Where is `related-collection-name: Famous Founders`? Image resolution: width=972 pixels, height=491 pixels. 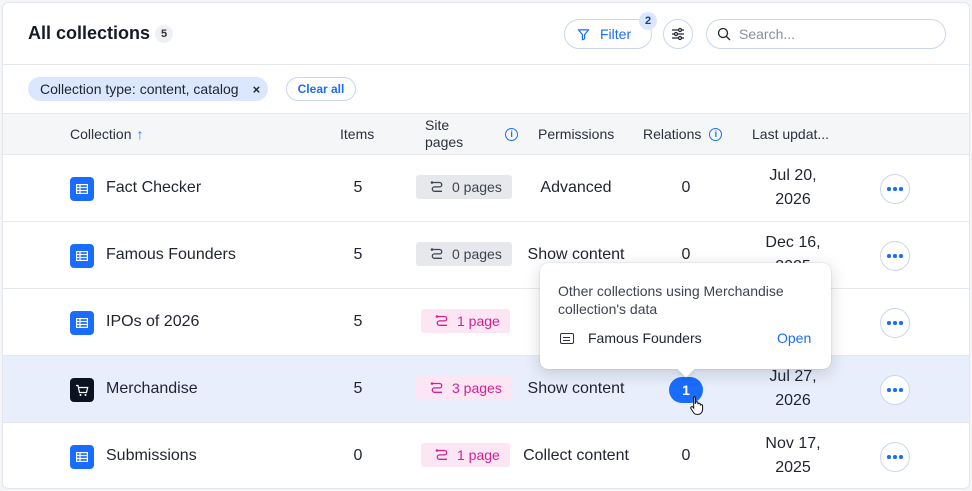
related-collection-name: Famous Founders is located at coordinates (645, 338).